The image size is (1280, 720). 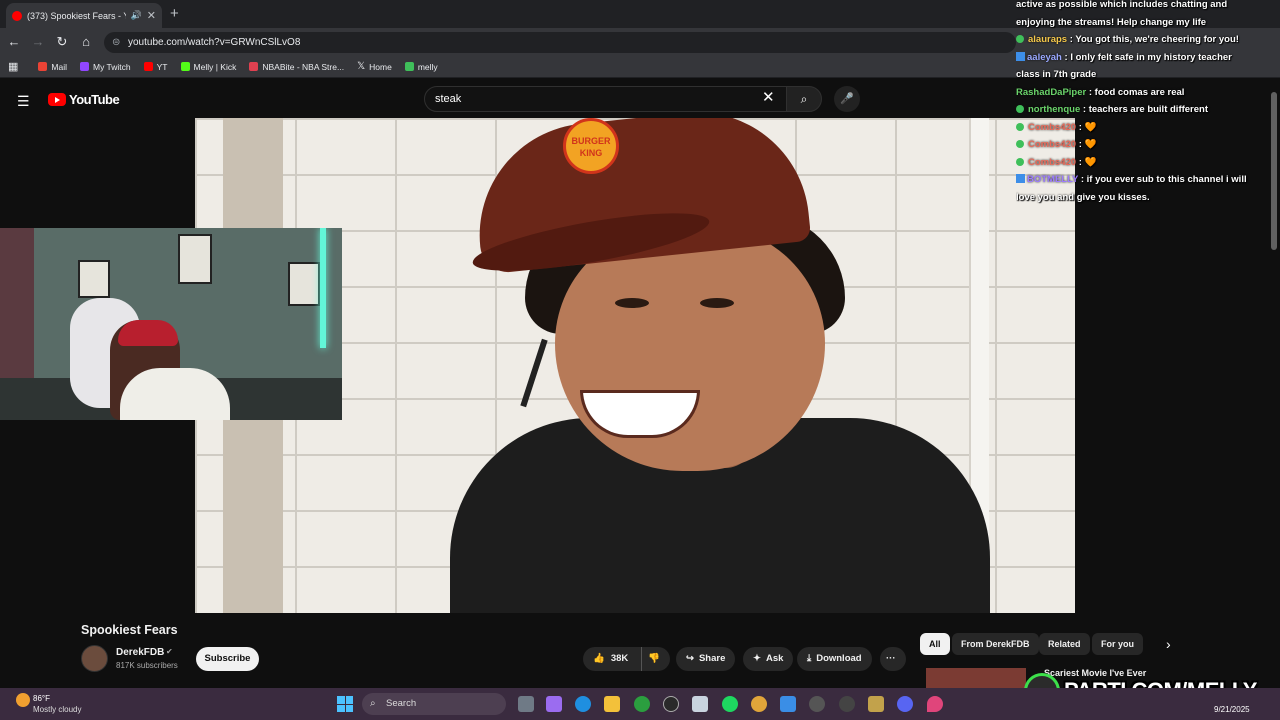 What do you see at coordinates (1232, 709) in the screenshot?
I see `taskbar-date: 9/21/2025` at bounding box center [1232, 709].